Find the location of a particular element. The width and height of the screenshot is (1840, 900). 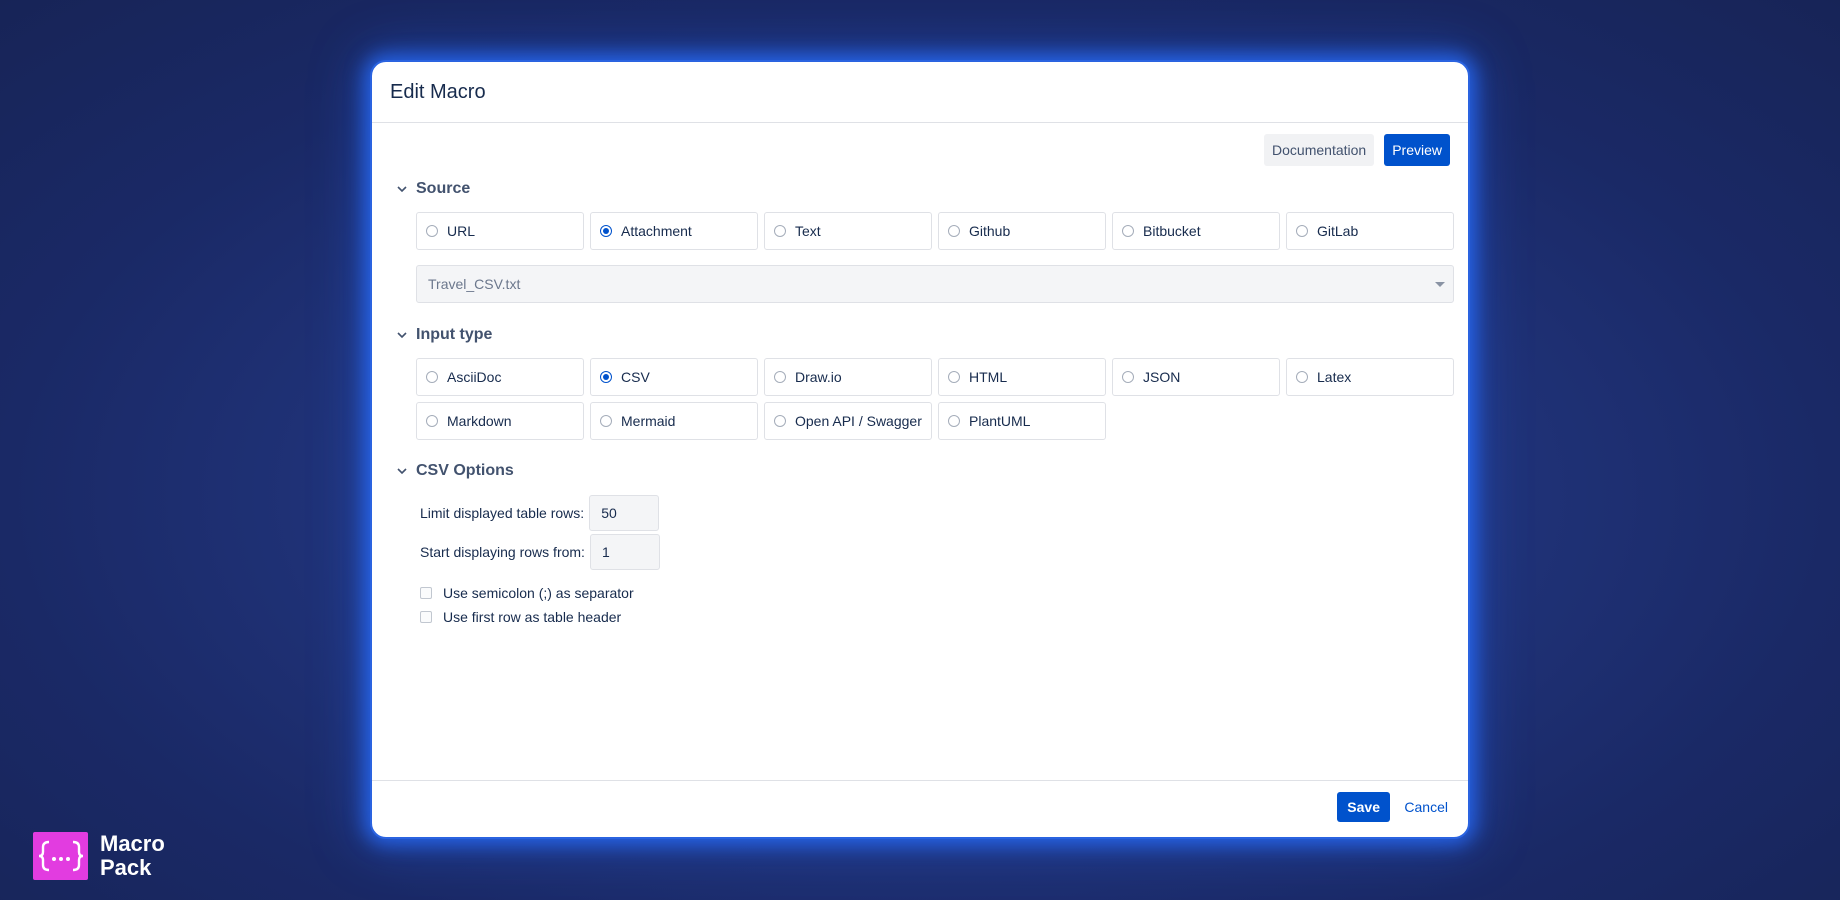

option-label: Text is located at coordinates (808, 231).